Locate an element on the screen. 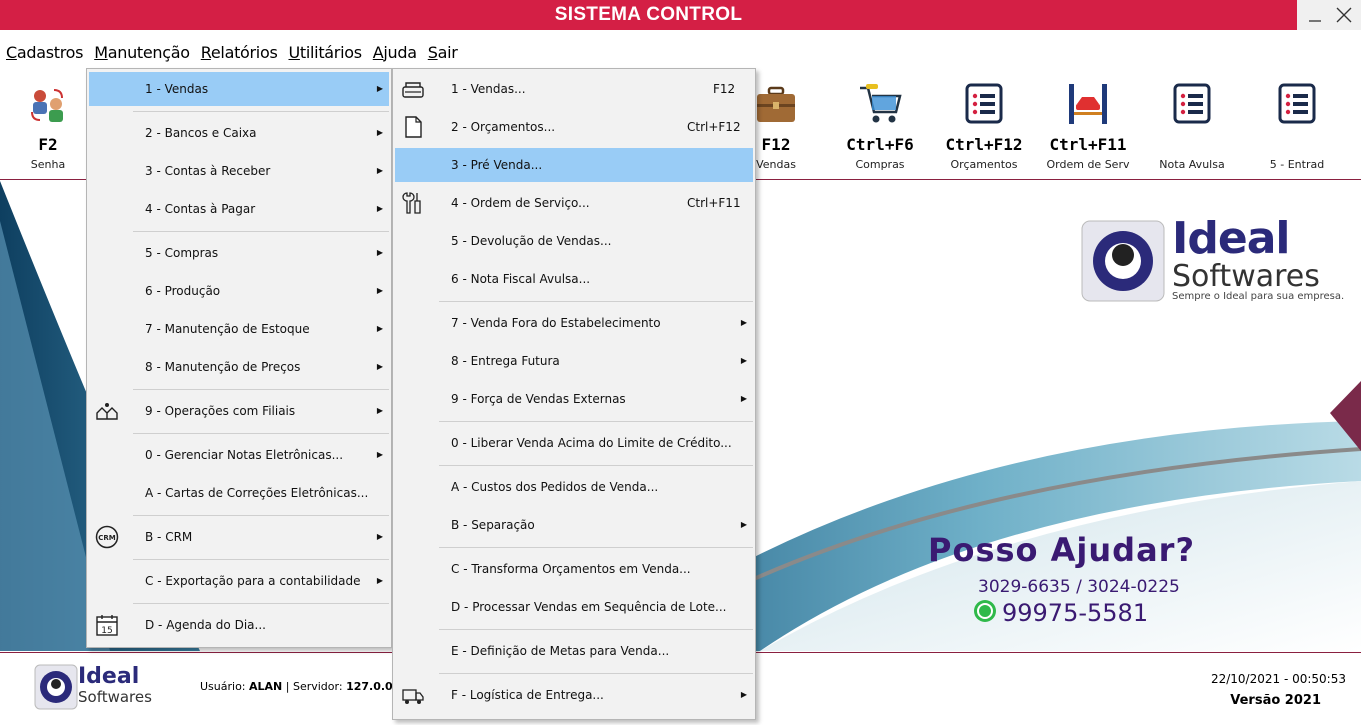 Image resolution: width=1361 pixels, height=725 pixels. user-label: Usuário: is located at coordinates (223, 686).